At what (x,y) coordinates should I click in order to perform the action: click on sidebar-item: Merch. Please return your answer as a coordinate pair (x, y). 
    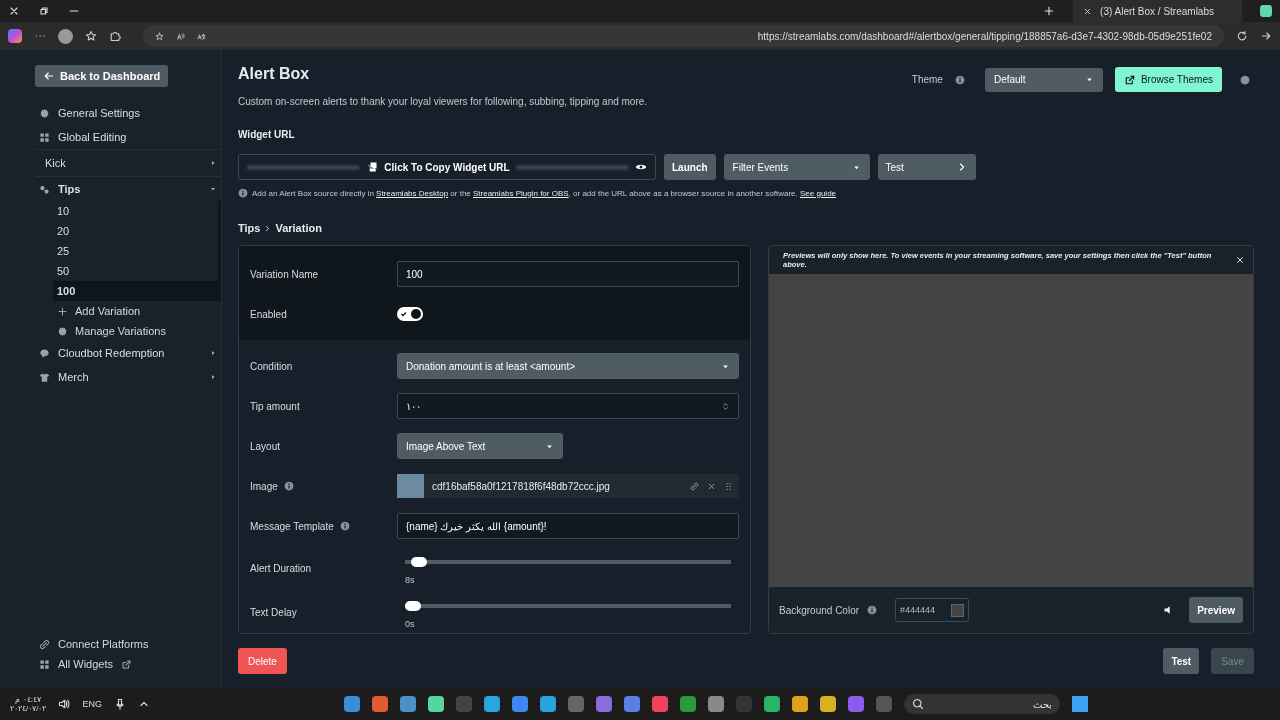
    Looking at the image, I should click on (128, 377).